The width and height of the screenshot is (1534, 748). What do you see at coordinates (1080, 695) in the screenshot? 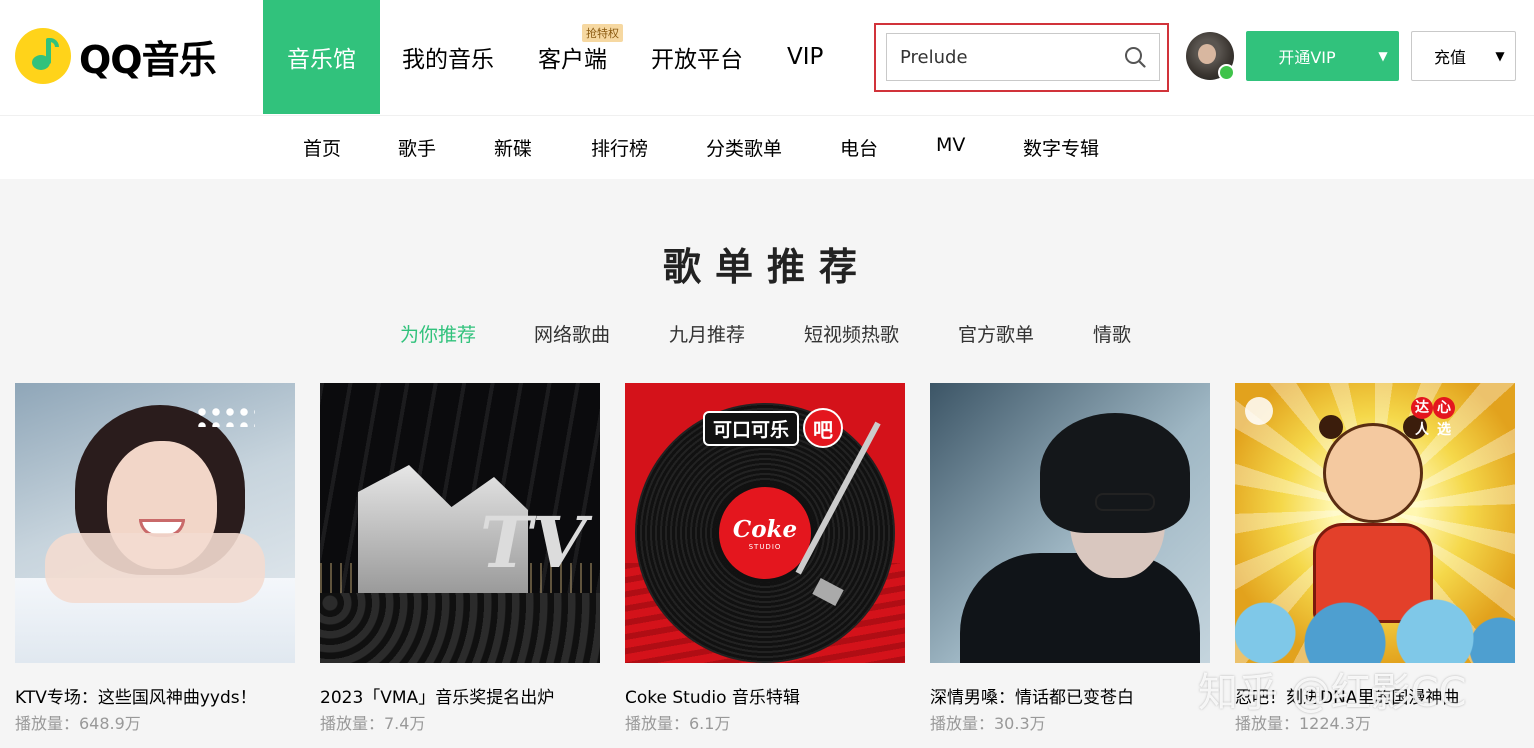
I see `playlist-title: 深情男嗓：情话都已变苍白` at bounding box center [1080, 695].